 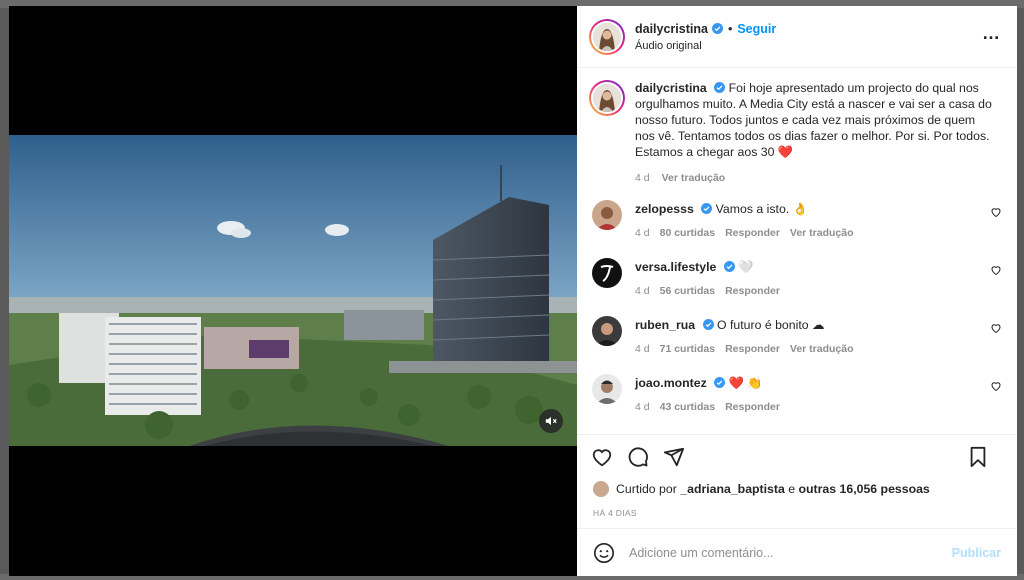 I want to click on commenter-username: ruben_rua, so click(x=665, y=325).